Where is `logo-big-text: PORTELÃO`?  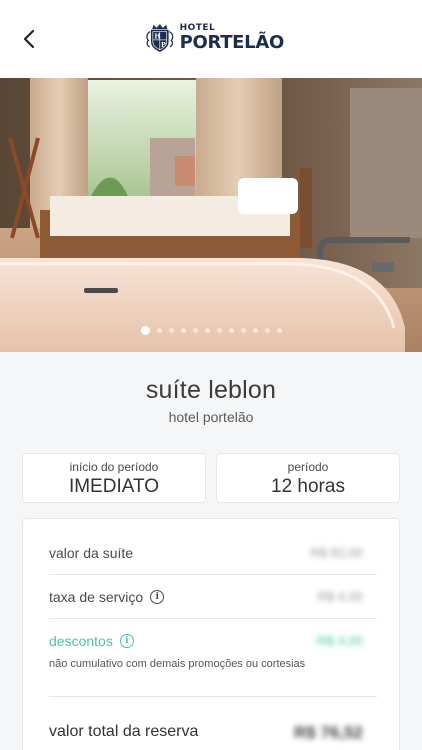
logo-big-text: PORTELÃO is located at coordinates (232, 42).